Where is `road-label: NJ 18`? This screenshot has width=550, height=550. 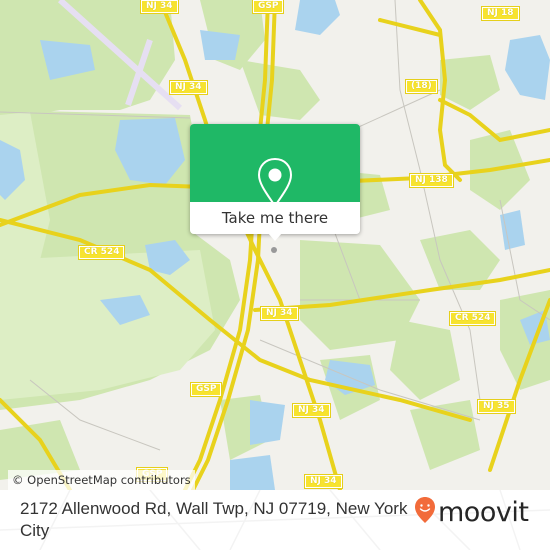
road-label: NJ 18 is located at coordinates (500, 13).